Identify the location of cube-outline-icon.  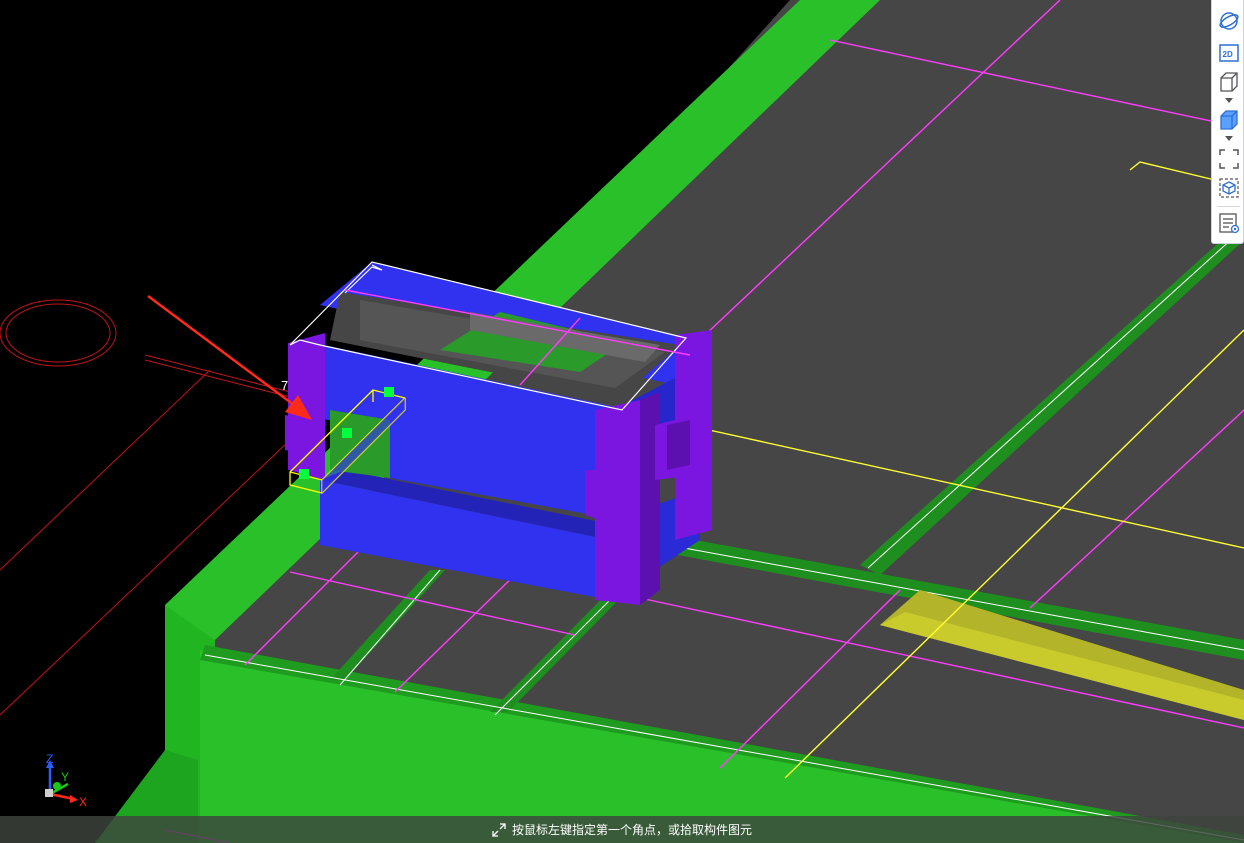
(1228, 81).